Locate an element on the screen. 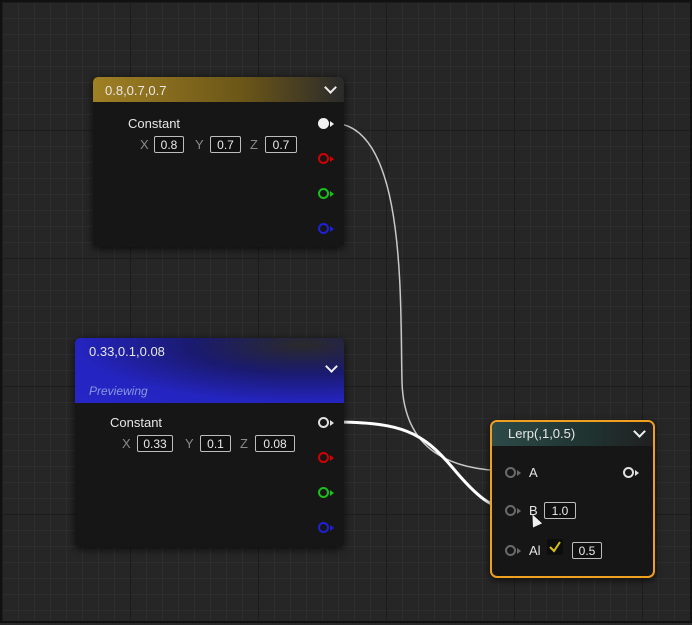  z-value-field: 0.7 is located at coordinates (281, 144).